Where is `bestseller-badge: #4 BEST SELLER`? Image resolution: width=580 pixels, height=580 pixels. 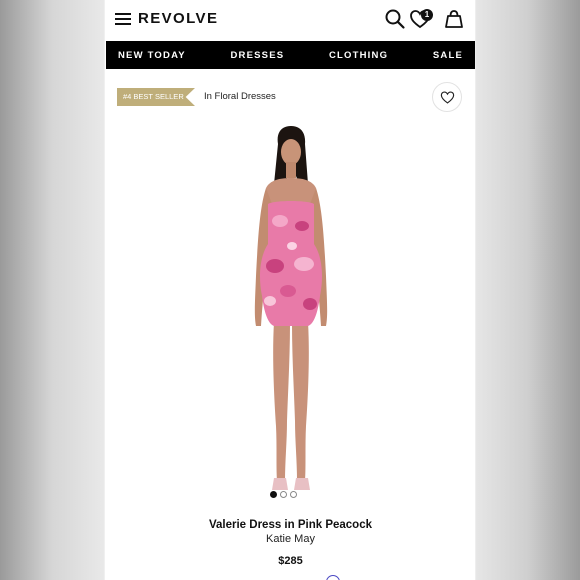
bestseller-badge: #4 BEST SELLER is located at coordinates (156, 97).